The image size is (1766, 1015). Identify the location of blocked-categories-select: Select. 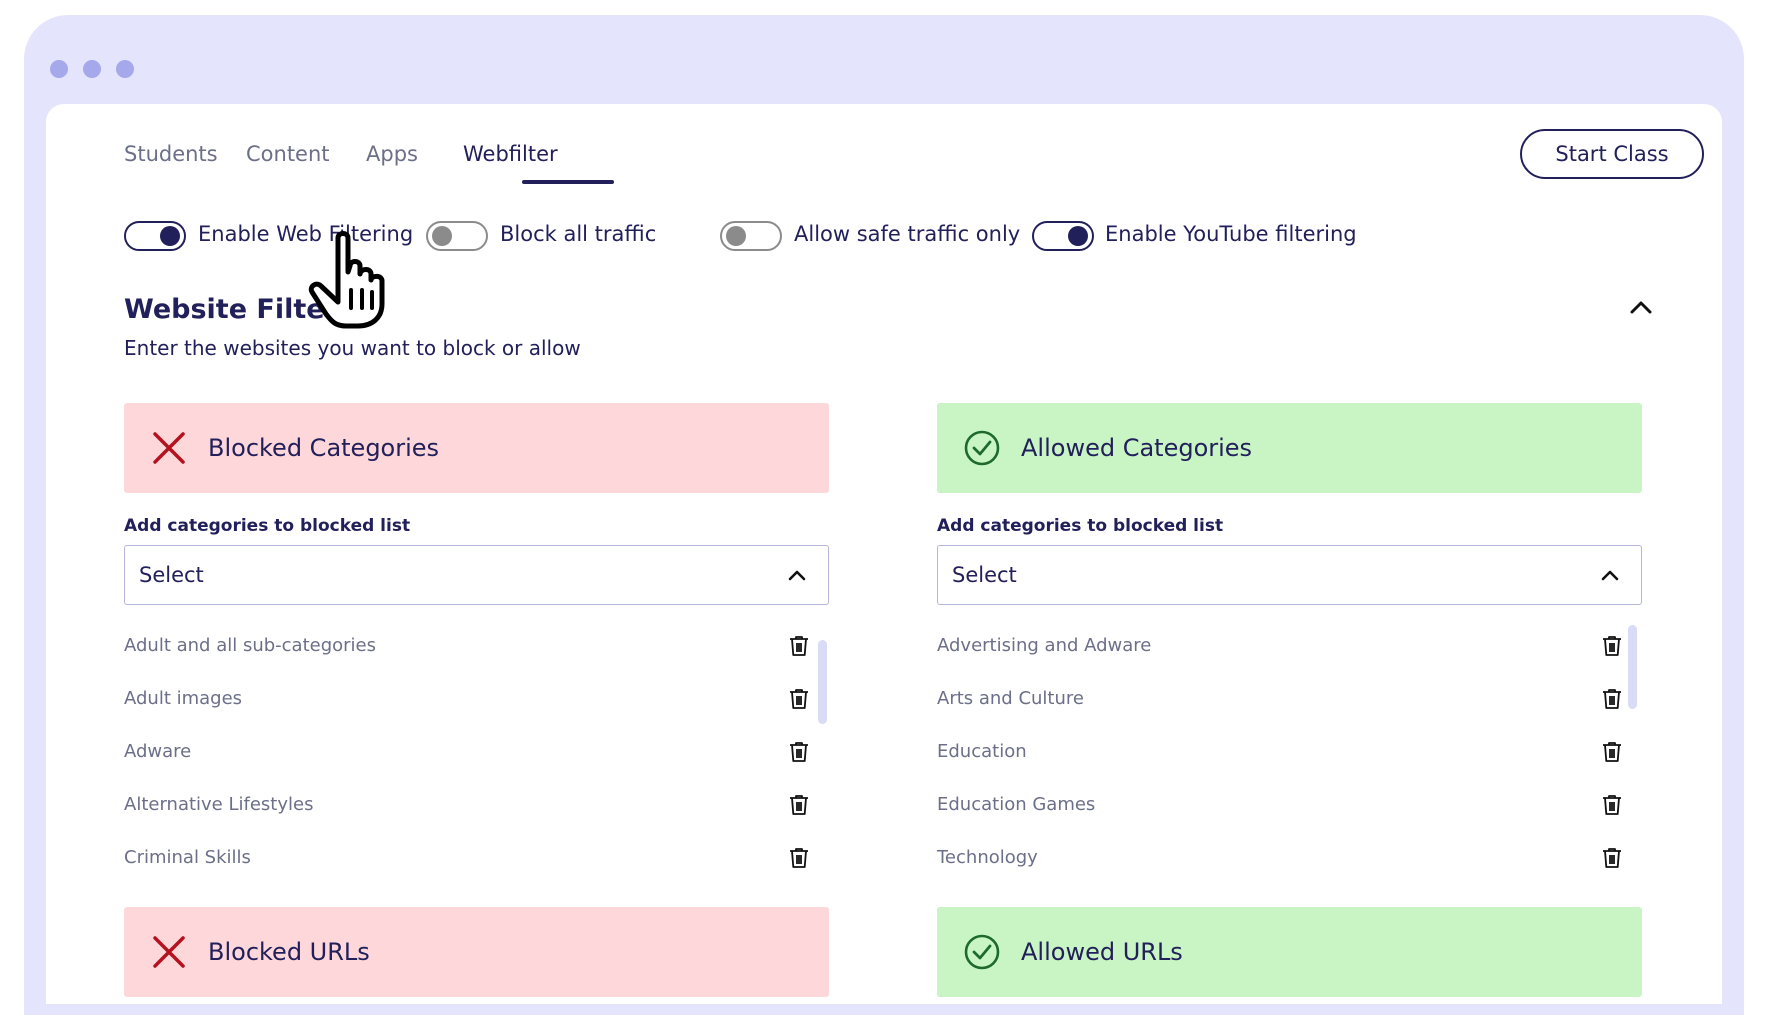
(476, 575).